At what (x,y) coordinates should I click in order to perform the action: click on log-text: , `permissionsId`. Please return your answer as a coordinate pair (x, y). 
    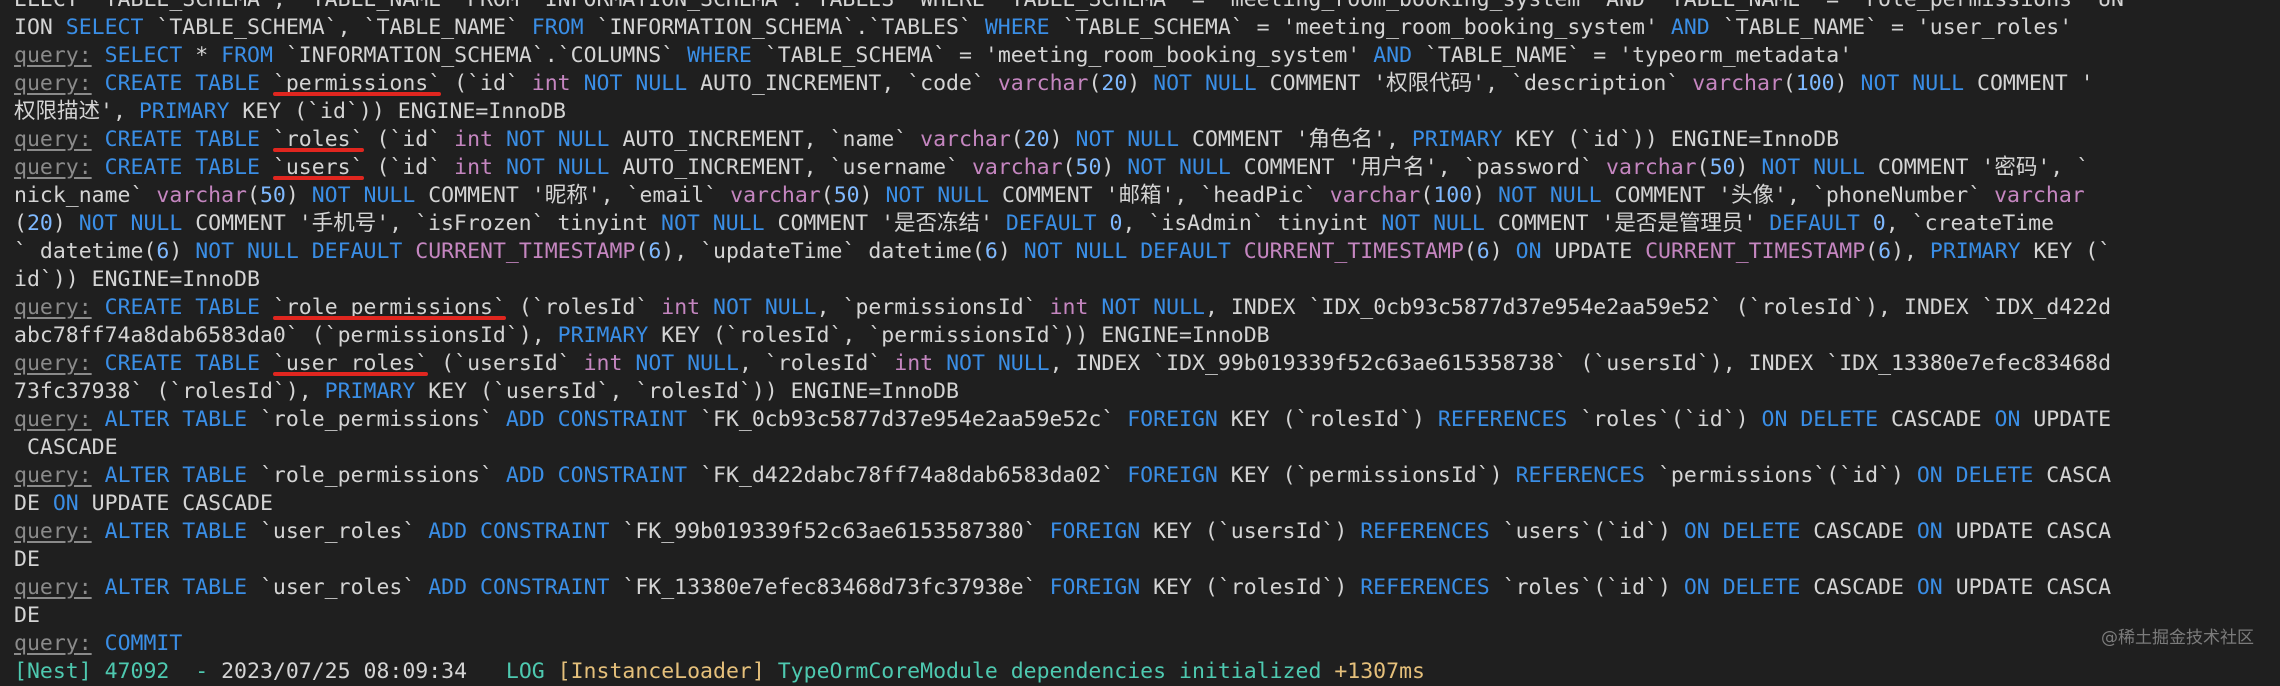
    Looking at the image, I should click on (933, 307).